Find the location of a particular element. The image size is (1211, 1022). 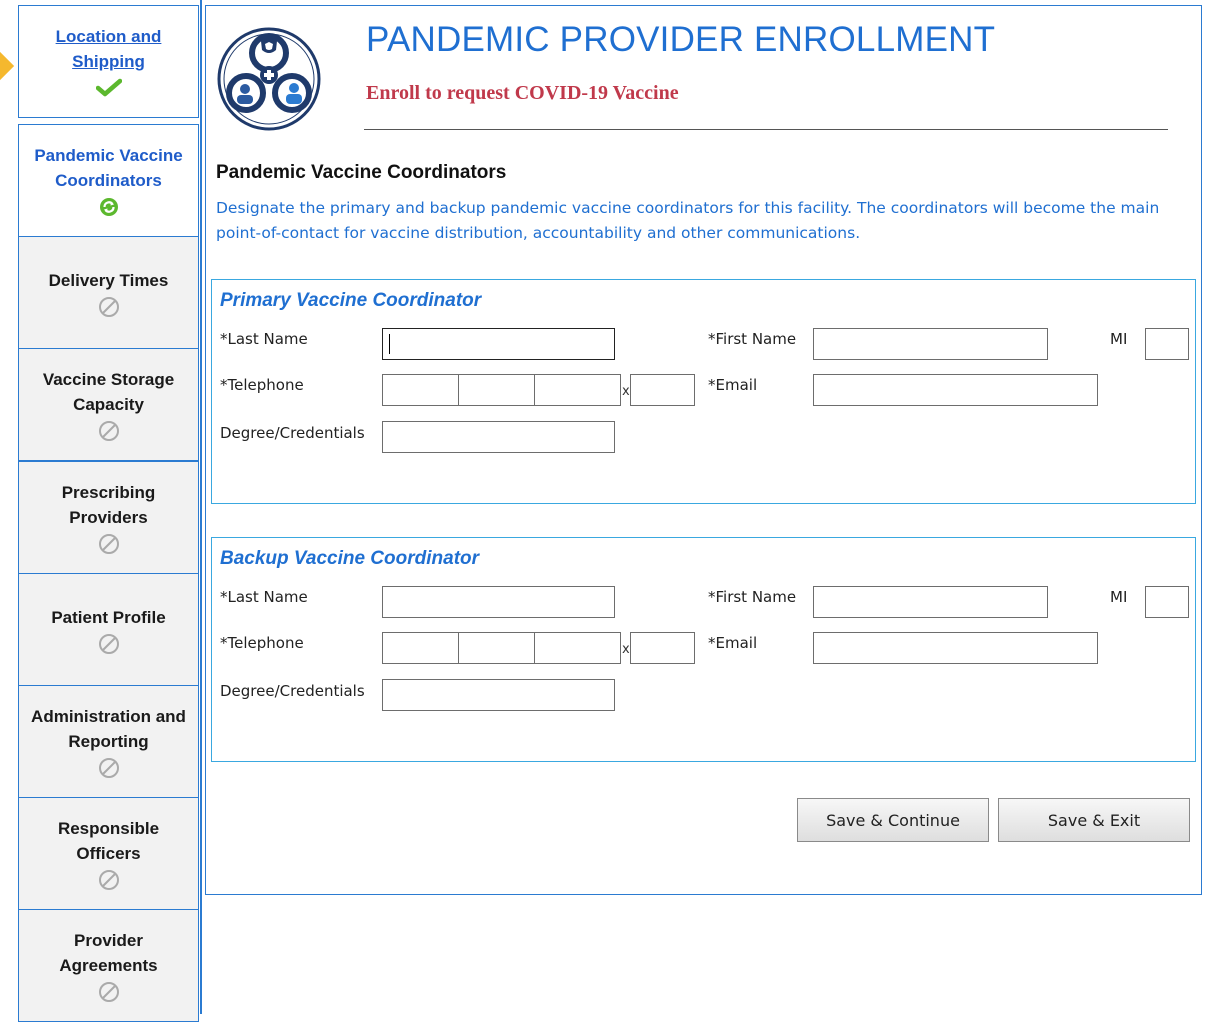

refresh-icon is located at coordinates (109, 207).